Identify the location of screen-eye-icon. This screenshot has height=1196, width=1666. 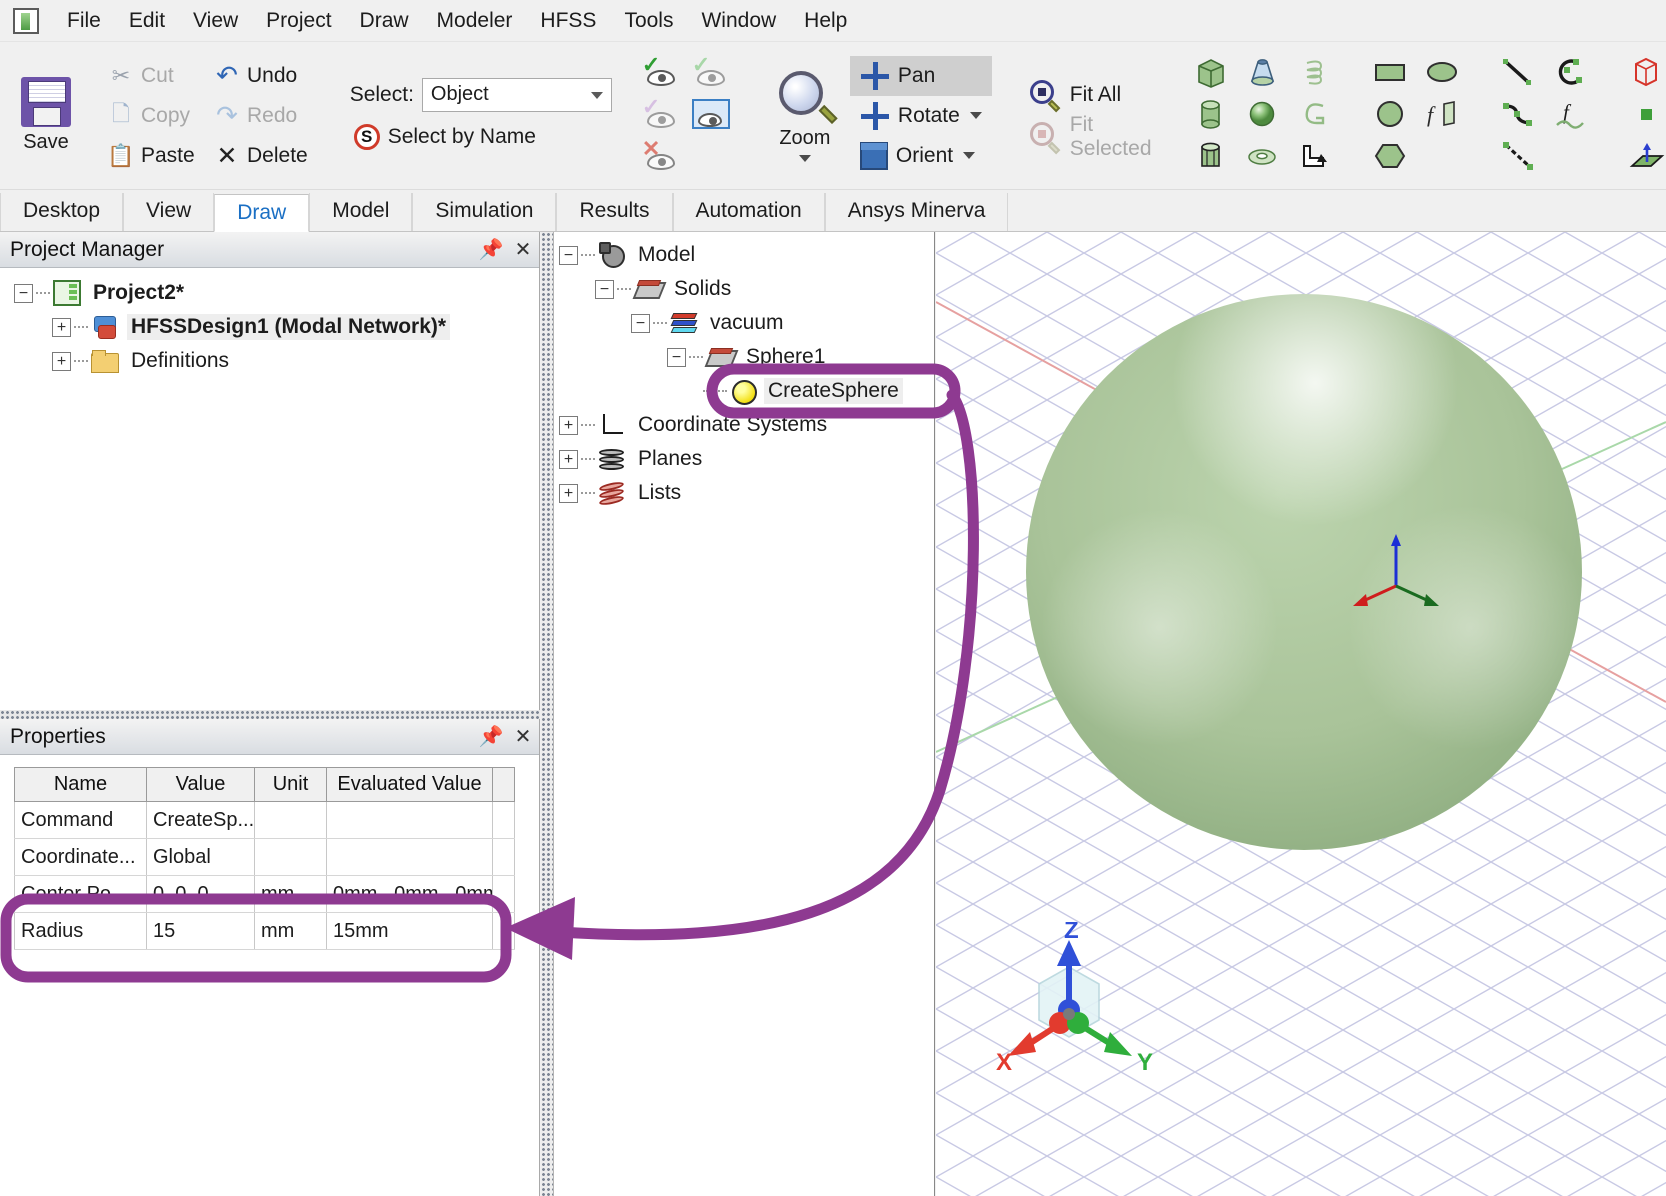
(710, 113).